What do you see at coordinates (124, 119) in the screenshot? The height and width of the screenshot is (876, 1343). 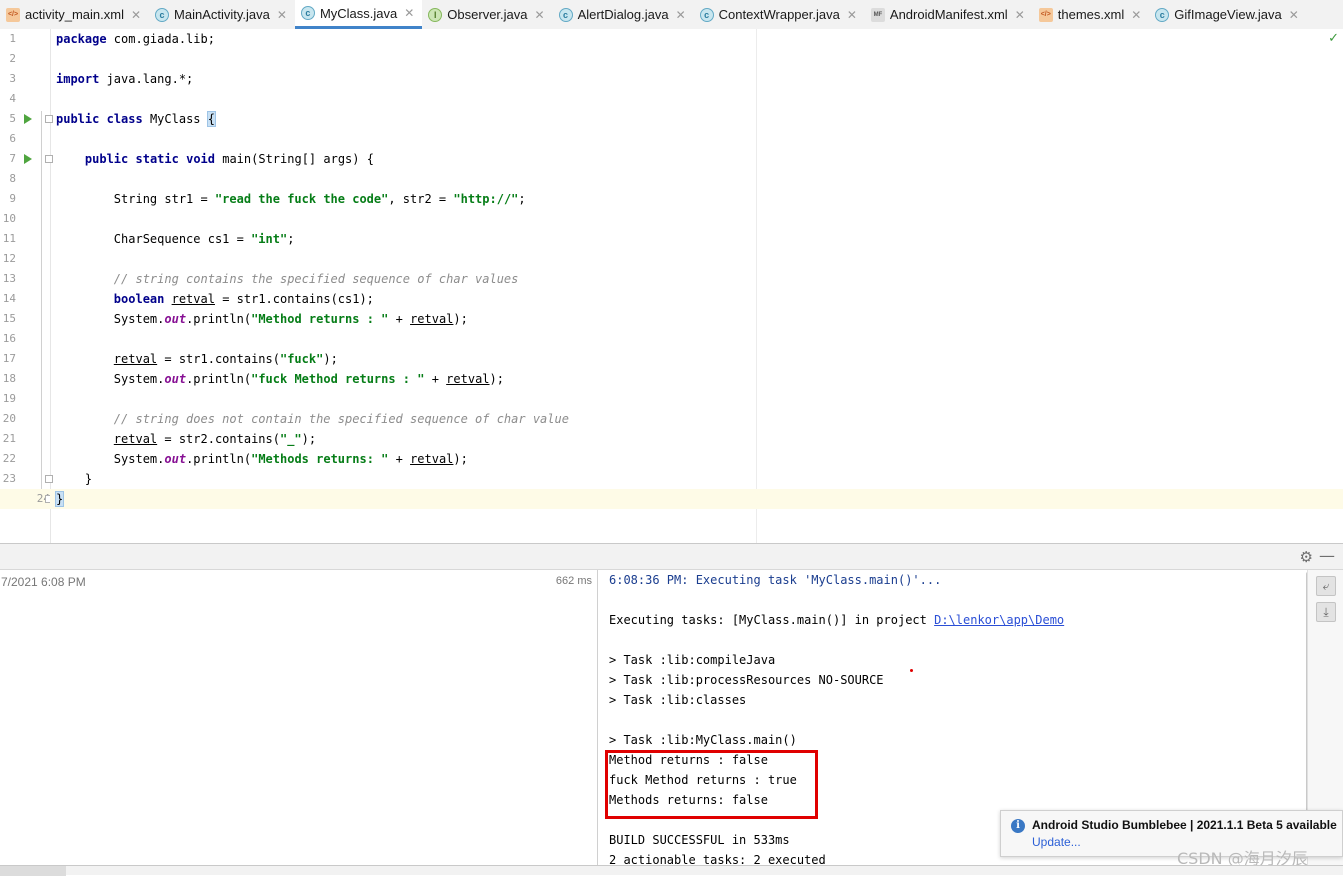 I see `keyword: class` at bounding box center [124, 119].